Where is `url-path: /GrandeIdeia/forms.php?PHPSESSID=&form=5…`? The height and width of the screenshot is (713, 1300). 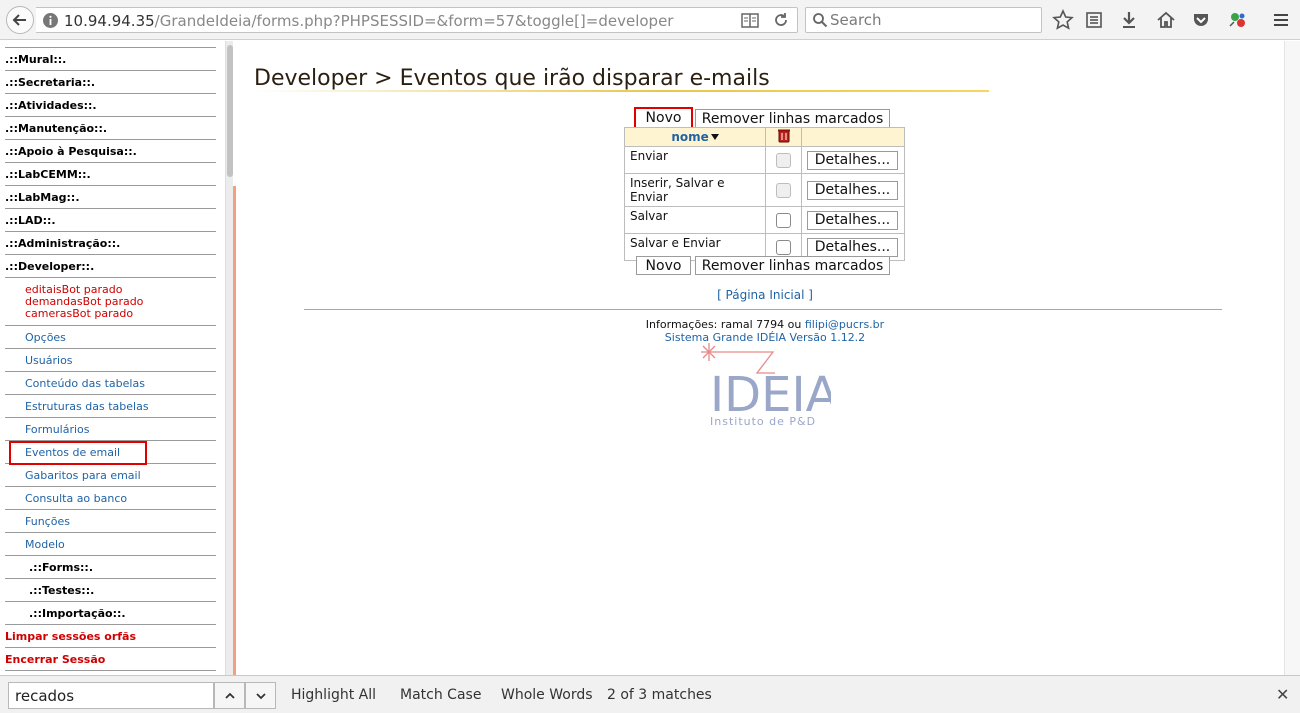 url-path: /GrandeIdeia/forms.php?PHPSESSID=&form=5… is located at coordinates (414, 21).